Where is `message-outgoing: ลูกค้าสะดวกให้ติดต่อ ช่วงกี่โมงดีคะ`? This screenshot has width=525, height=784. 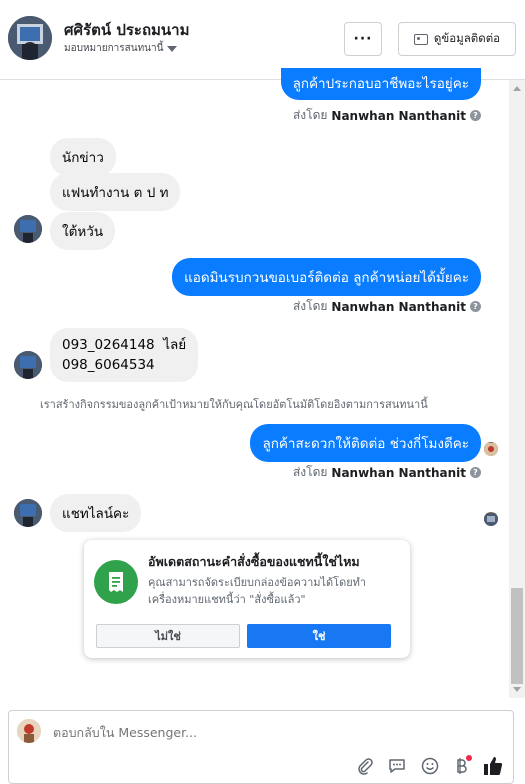
message-outgoing: ลูกค้าสะดวกให้ติดต่อ ช่วงกี่โมงดีคะ is located at coordinates (365, 443).